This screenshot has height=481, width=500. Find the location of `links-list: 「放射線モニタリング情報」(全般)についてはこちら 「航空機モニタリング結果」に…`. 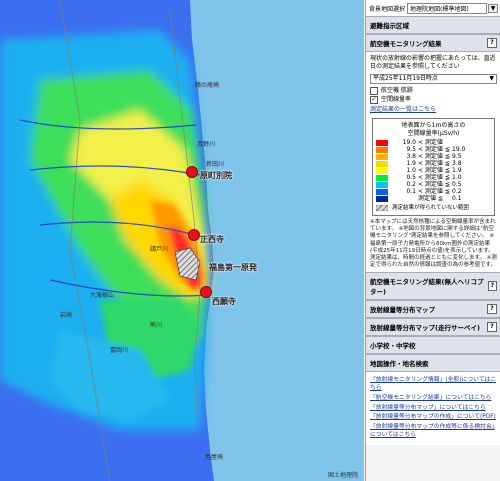

links-list: 「放射線モニタリング情報」(全般)についてはこちら 「航空機モニタリング結果」に… is located at coordinates (433, 408).